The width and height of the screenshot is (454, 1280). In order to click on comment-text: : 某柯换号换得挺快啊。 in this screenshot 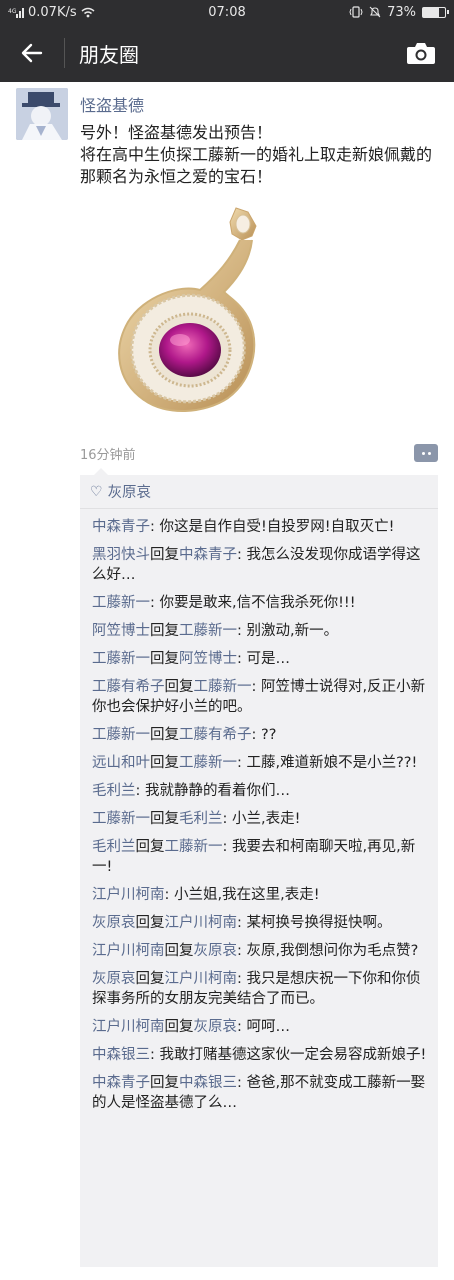, I will do `click(314, 923)`.